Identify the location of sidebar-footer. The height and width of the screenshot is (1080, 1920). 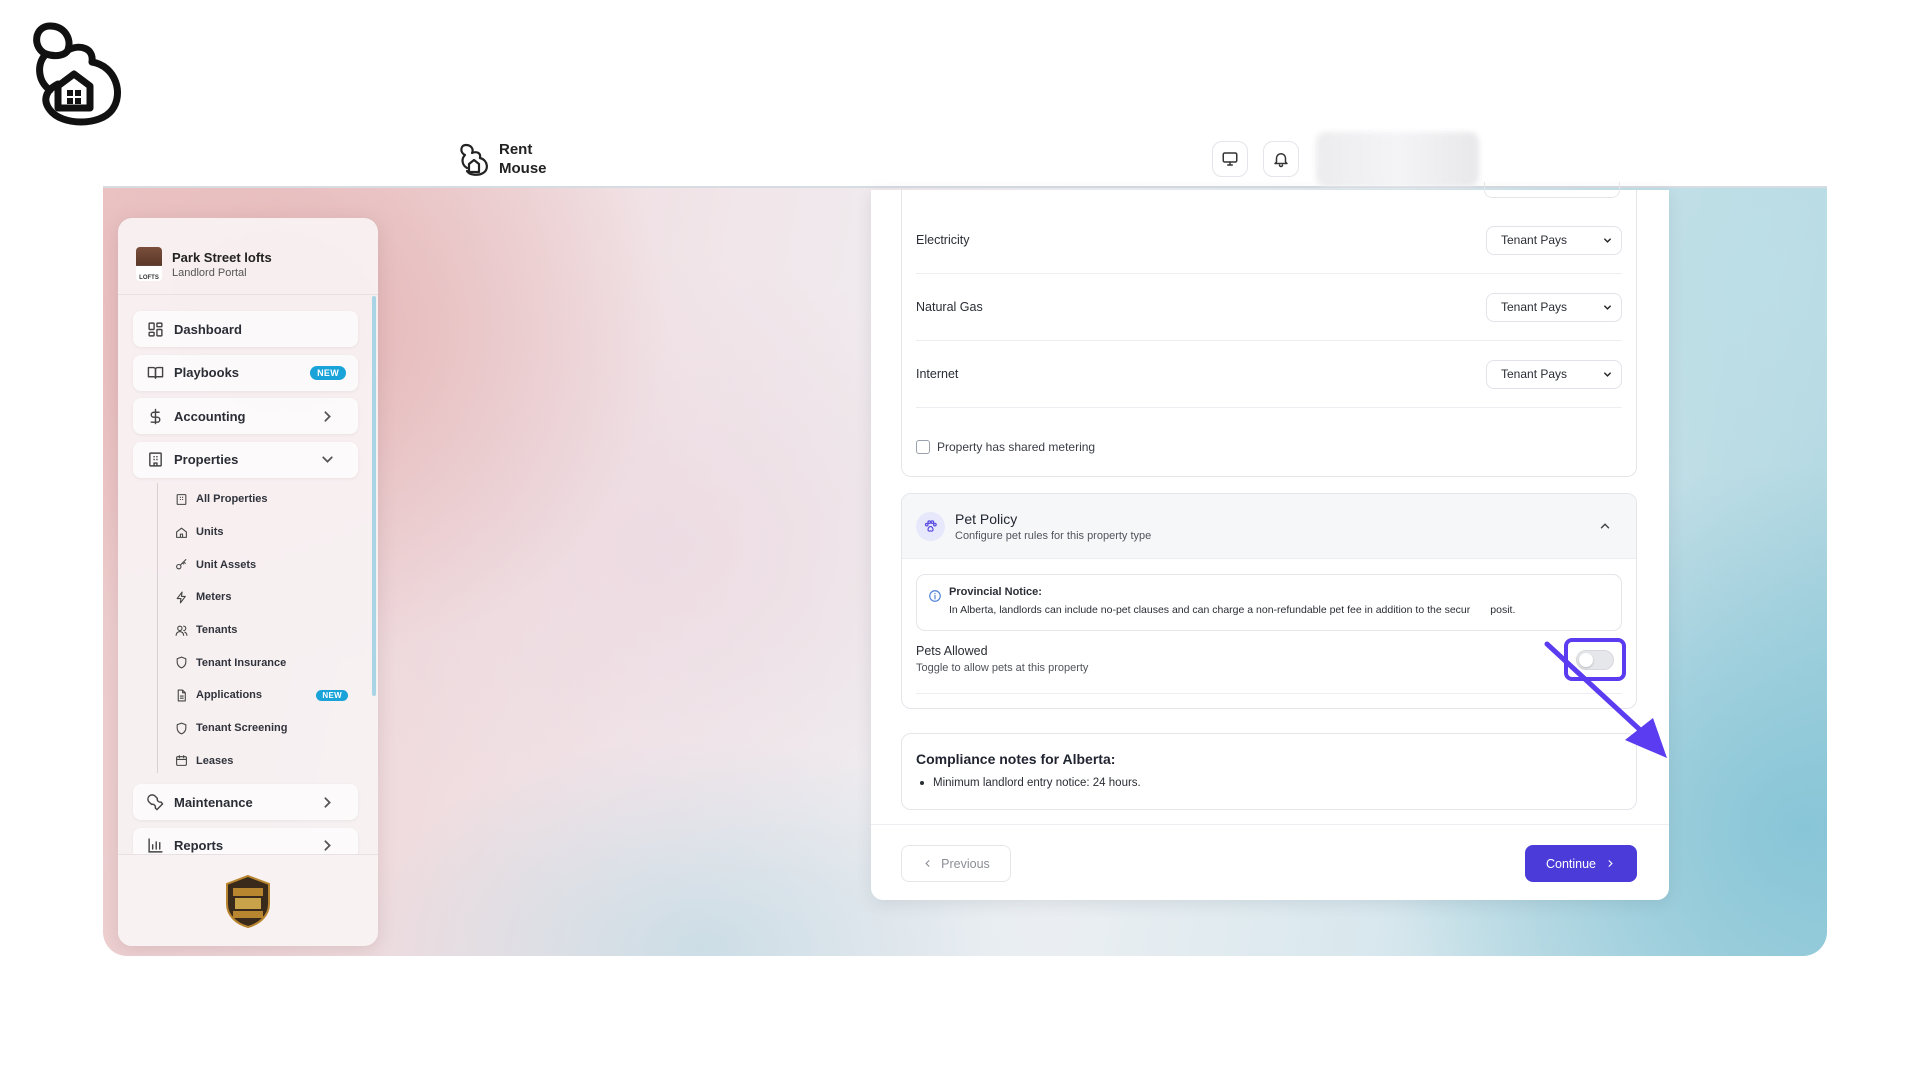
(248, 900).